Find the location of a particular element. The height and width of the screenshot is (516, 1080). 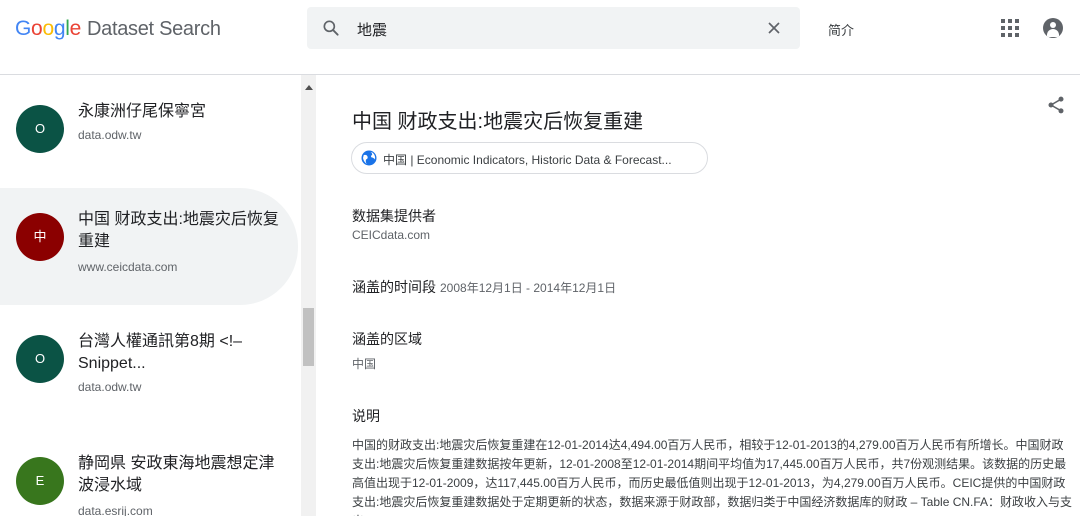

logo-suffix: Dataset Search is located at coordinates (153, 29).